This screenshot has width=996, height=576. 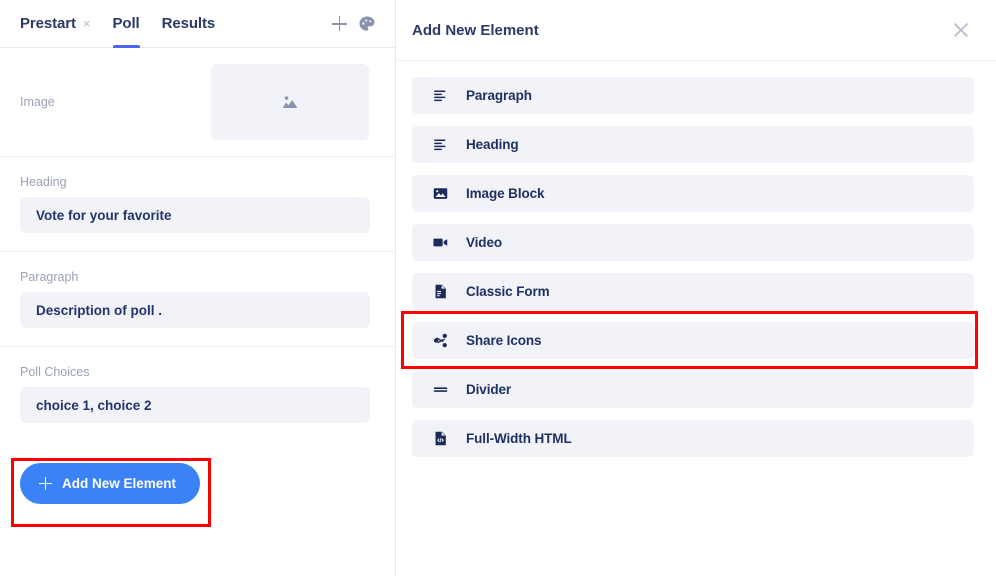 What do you see at coordinates (195, 215) in the screenshot?
I see `heading-input: Vote for your favorite` at bounding box center [195, 215].